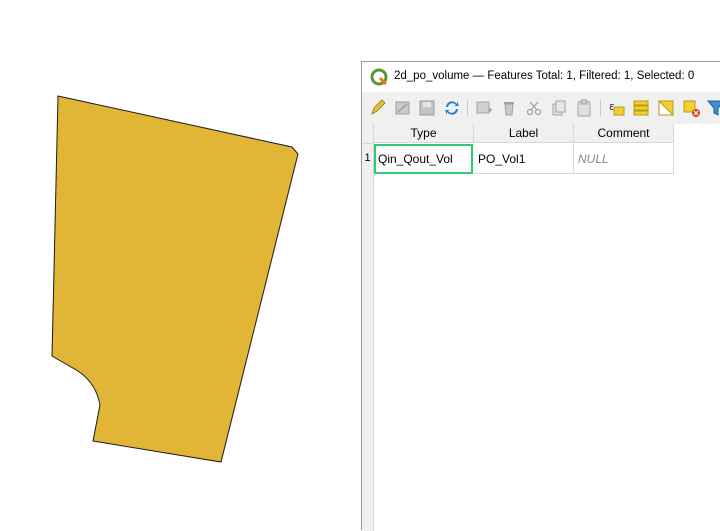 The image size is (720, 531). Describe the element at coordinates (559, 108) in the screenshot. I see `copy-icon` at that location.